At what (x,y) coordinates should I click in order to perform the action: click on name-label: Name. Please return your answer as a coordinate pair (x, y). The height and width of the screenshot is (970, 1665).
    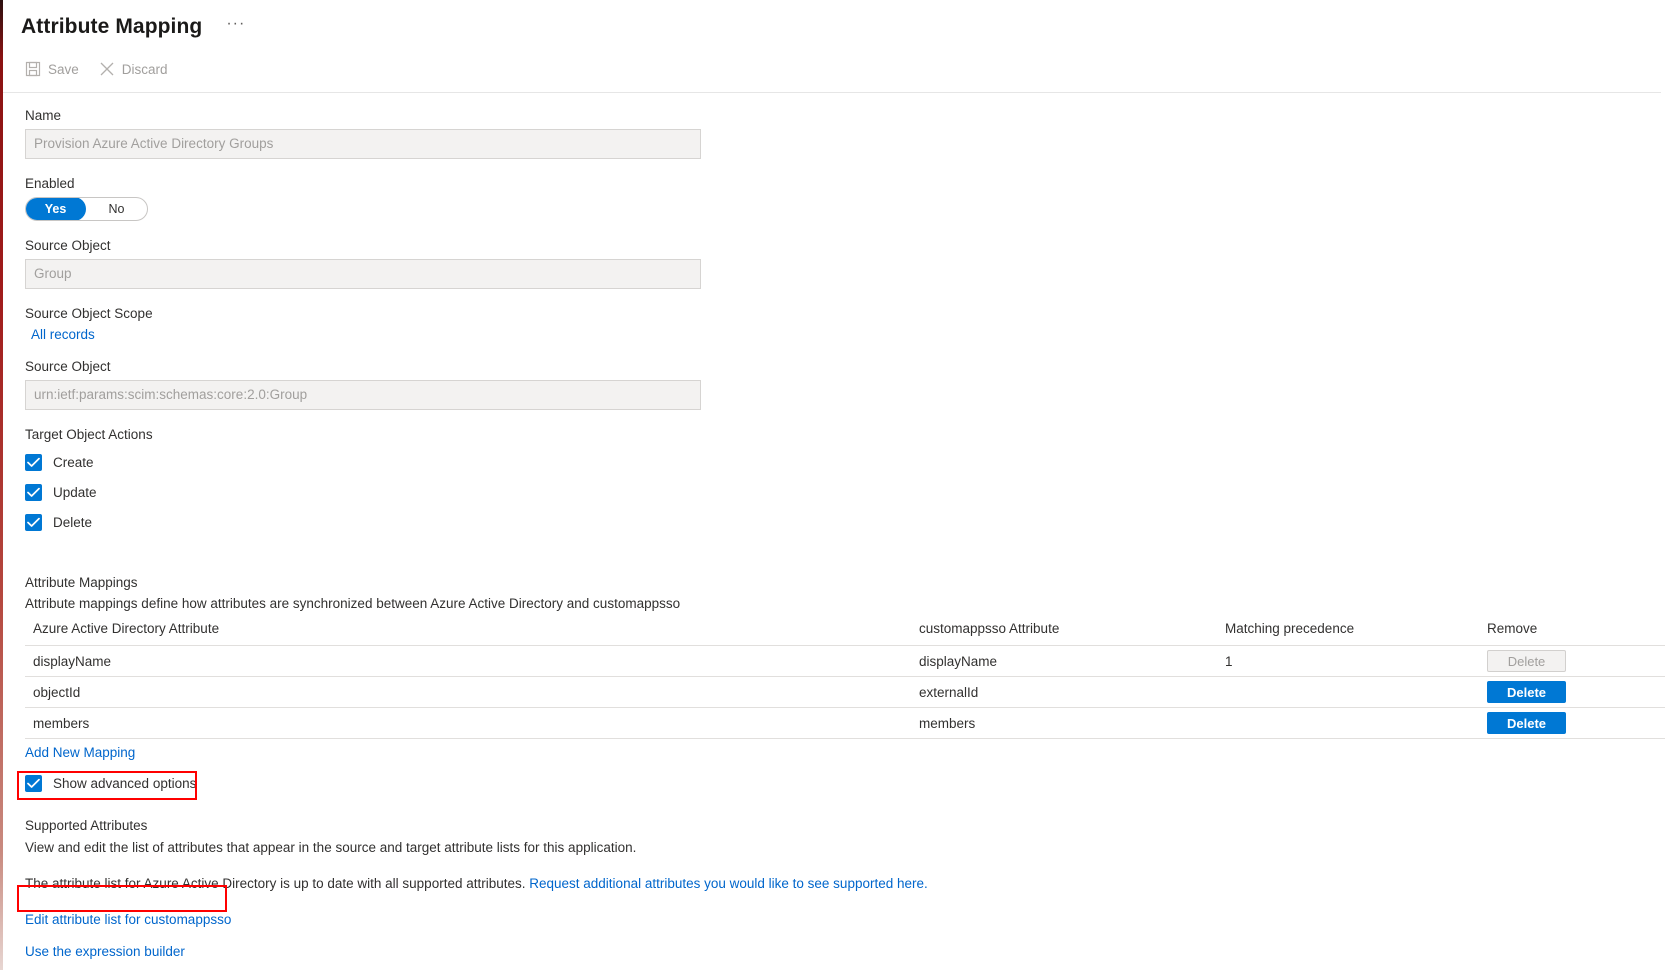
    Looking at the image, I should click on (43, 115).